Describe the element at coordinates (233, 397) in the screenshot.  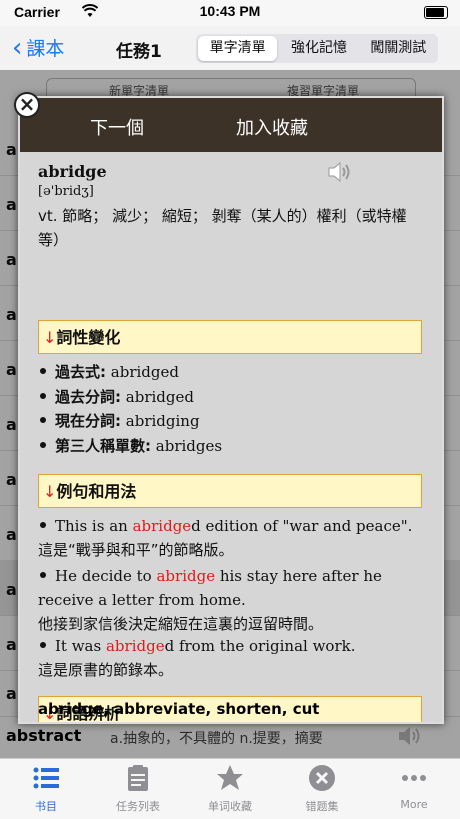
I see `list-item: 過去分詞: abridged` at that location.